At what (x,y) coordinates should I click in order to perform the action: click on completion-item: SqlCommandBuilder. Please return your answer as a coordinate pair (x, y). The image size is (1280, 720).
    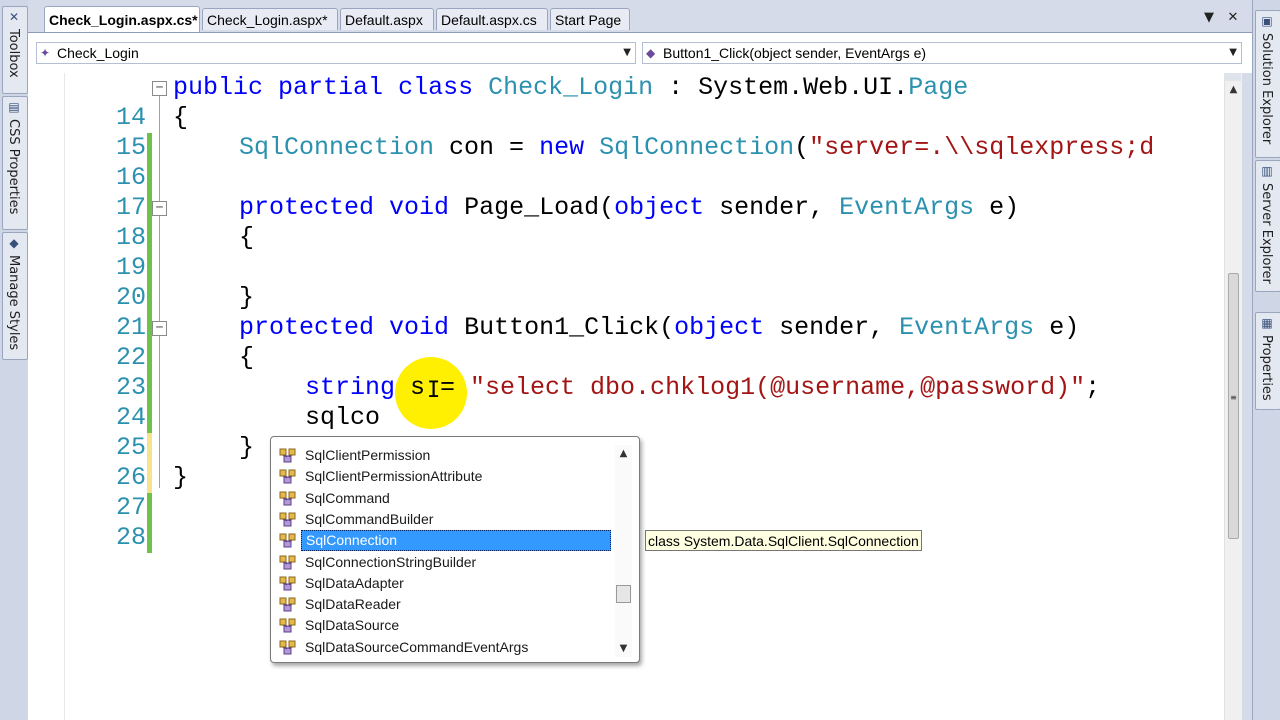
    Looking at the image, I should click on (445, 519).